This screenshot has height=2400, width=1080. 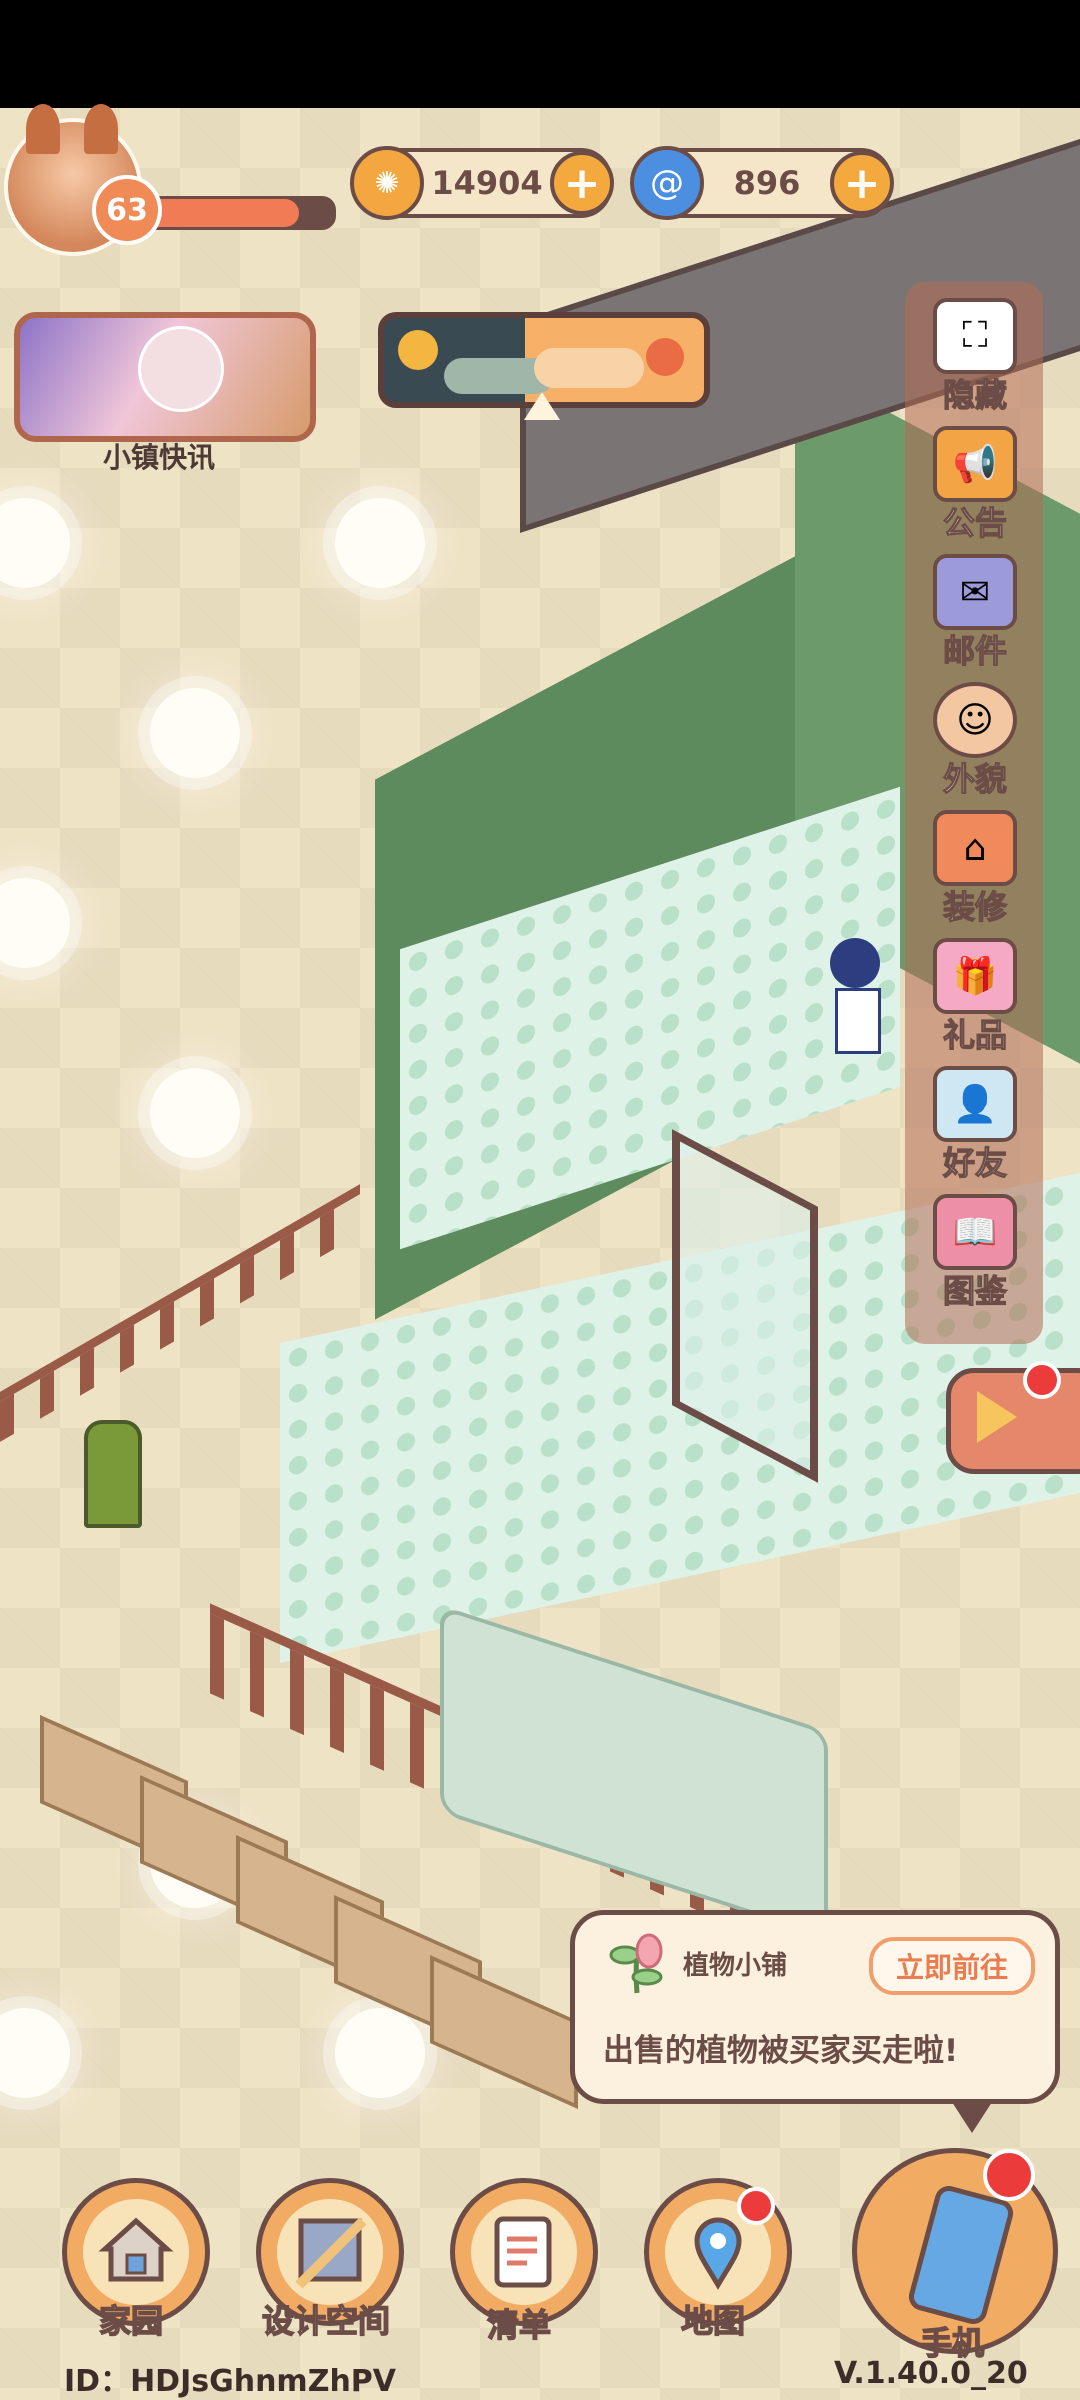 I want to click on play-icon, so click(x=997, y=1417).